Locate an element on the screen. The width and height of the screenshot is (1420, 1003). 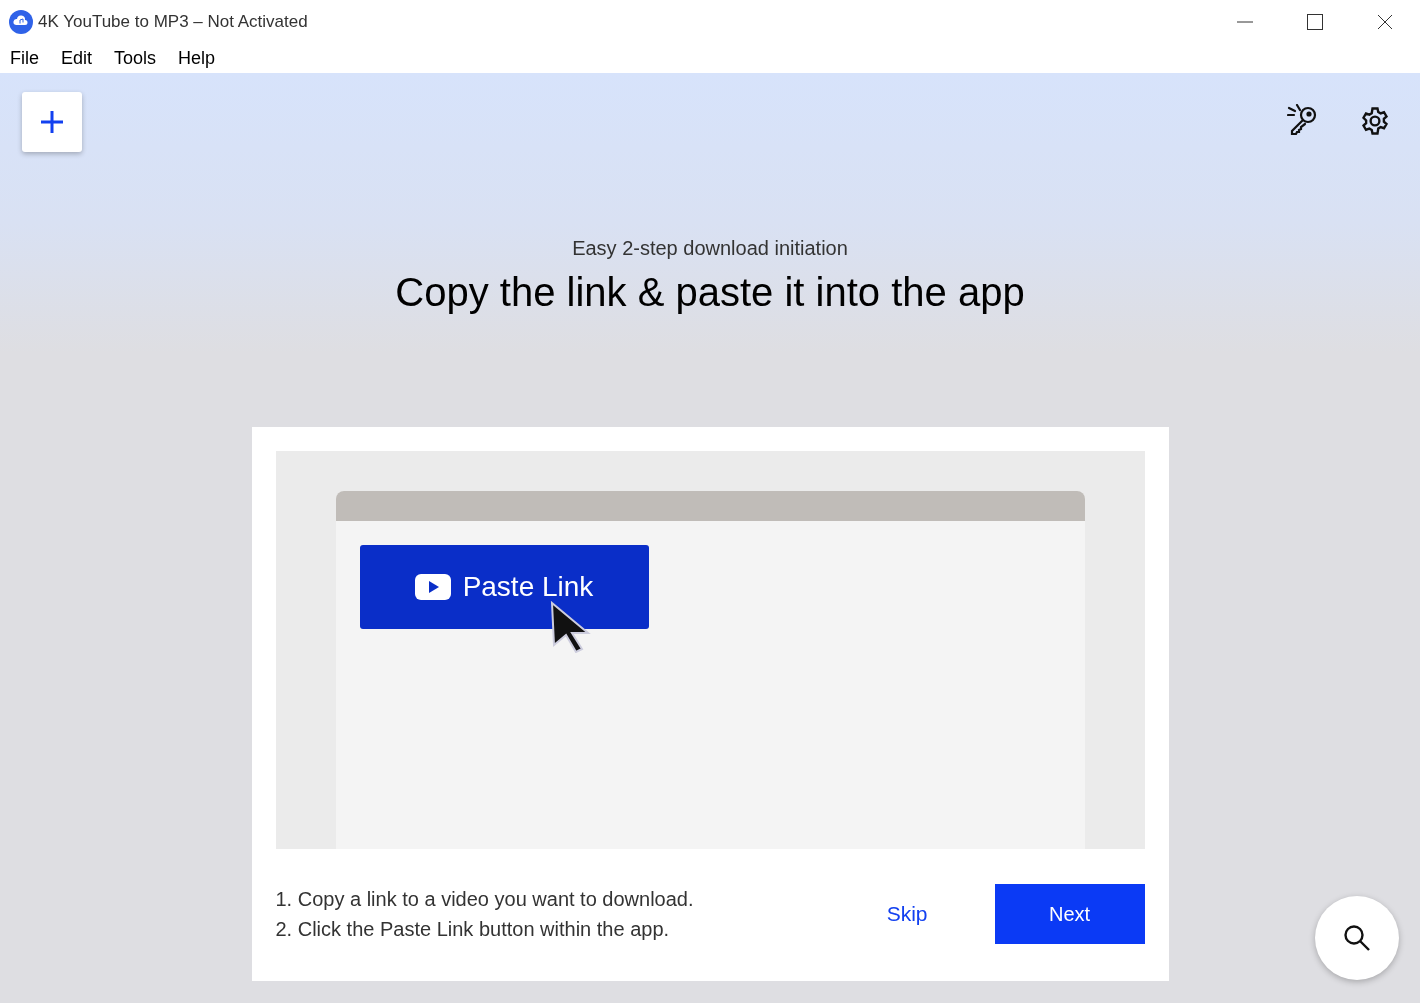
window-title: 4K YouTube to MP3 – Not Activated is located at coordinates (173, 22).